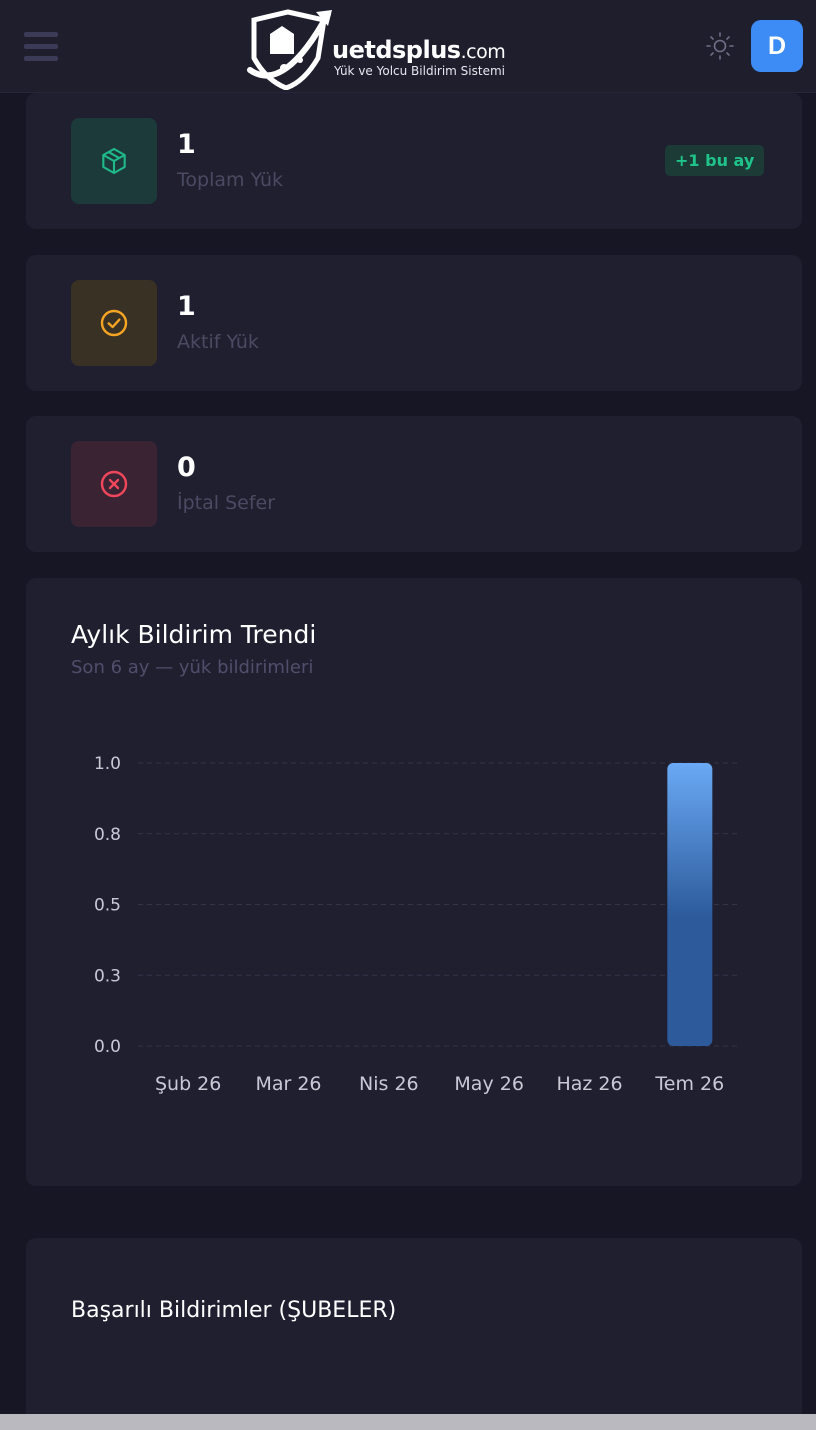 This screenshot has width=816, height=1430. What do you see at coordinates (188, 1084) in the screenshot?
I see `x-tick-label: Şub 26` at bounding box center [188, 1084].